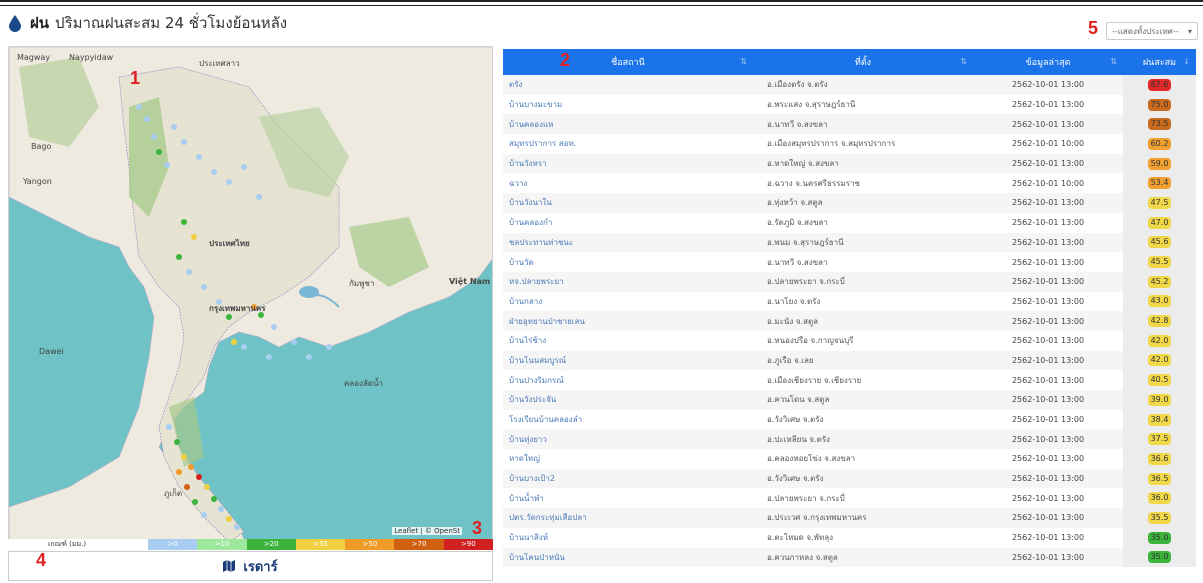  Describe the element at coordinates (628, 262) in the screenshot. I see `station-link: บ้านวัด` at that location.